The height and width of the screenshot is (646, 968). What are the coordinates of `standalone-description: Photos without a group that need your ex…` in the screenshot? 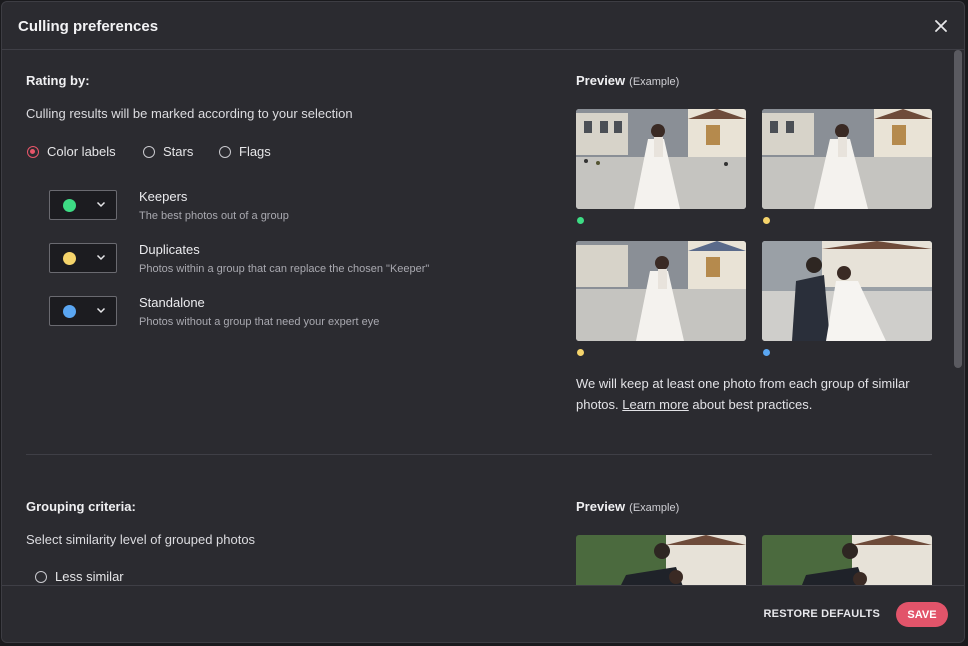 It's located at (259, 322).